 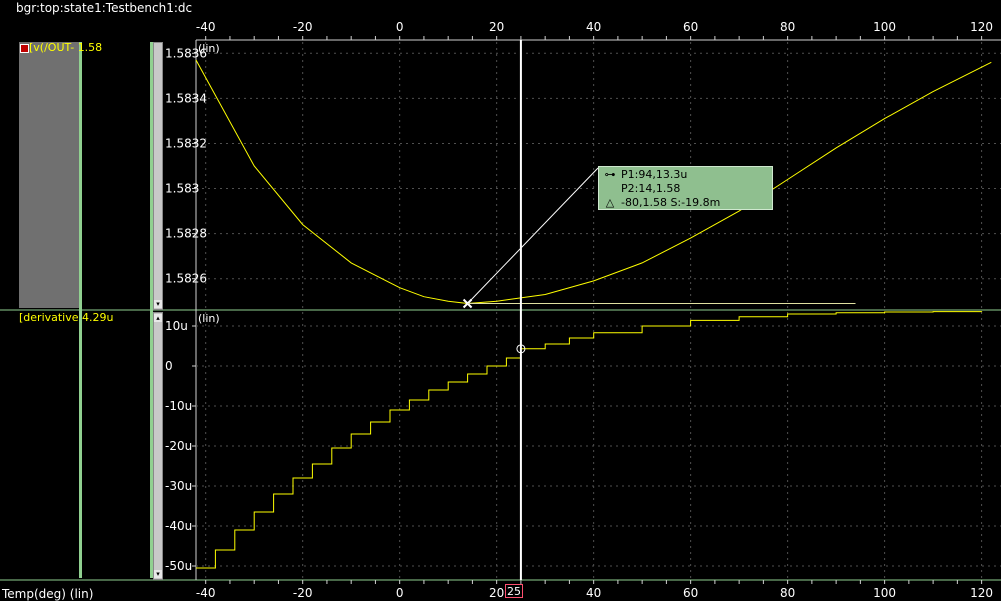 I want to click on bottom-scrollbar: ▴ ▾, so click(x=158, y=446).